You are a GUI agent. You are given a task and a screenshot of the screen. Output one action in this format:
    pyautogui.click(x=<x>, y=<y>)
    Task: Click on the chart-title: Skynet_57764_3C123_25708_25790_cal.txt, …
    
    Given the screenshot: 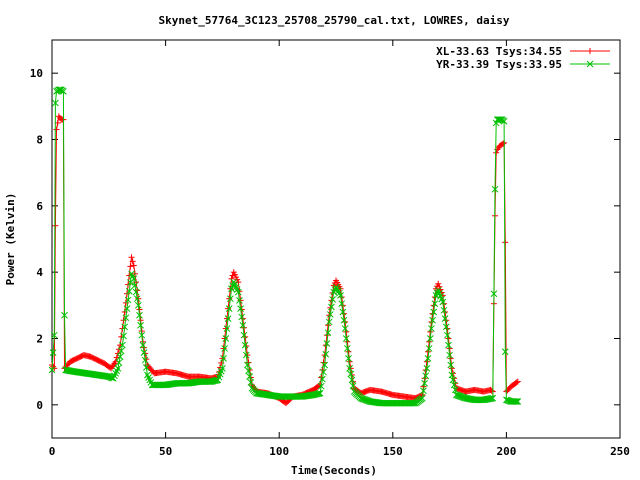 What is the action you would take?
    pyautogui.click(x=334, y=20)
    